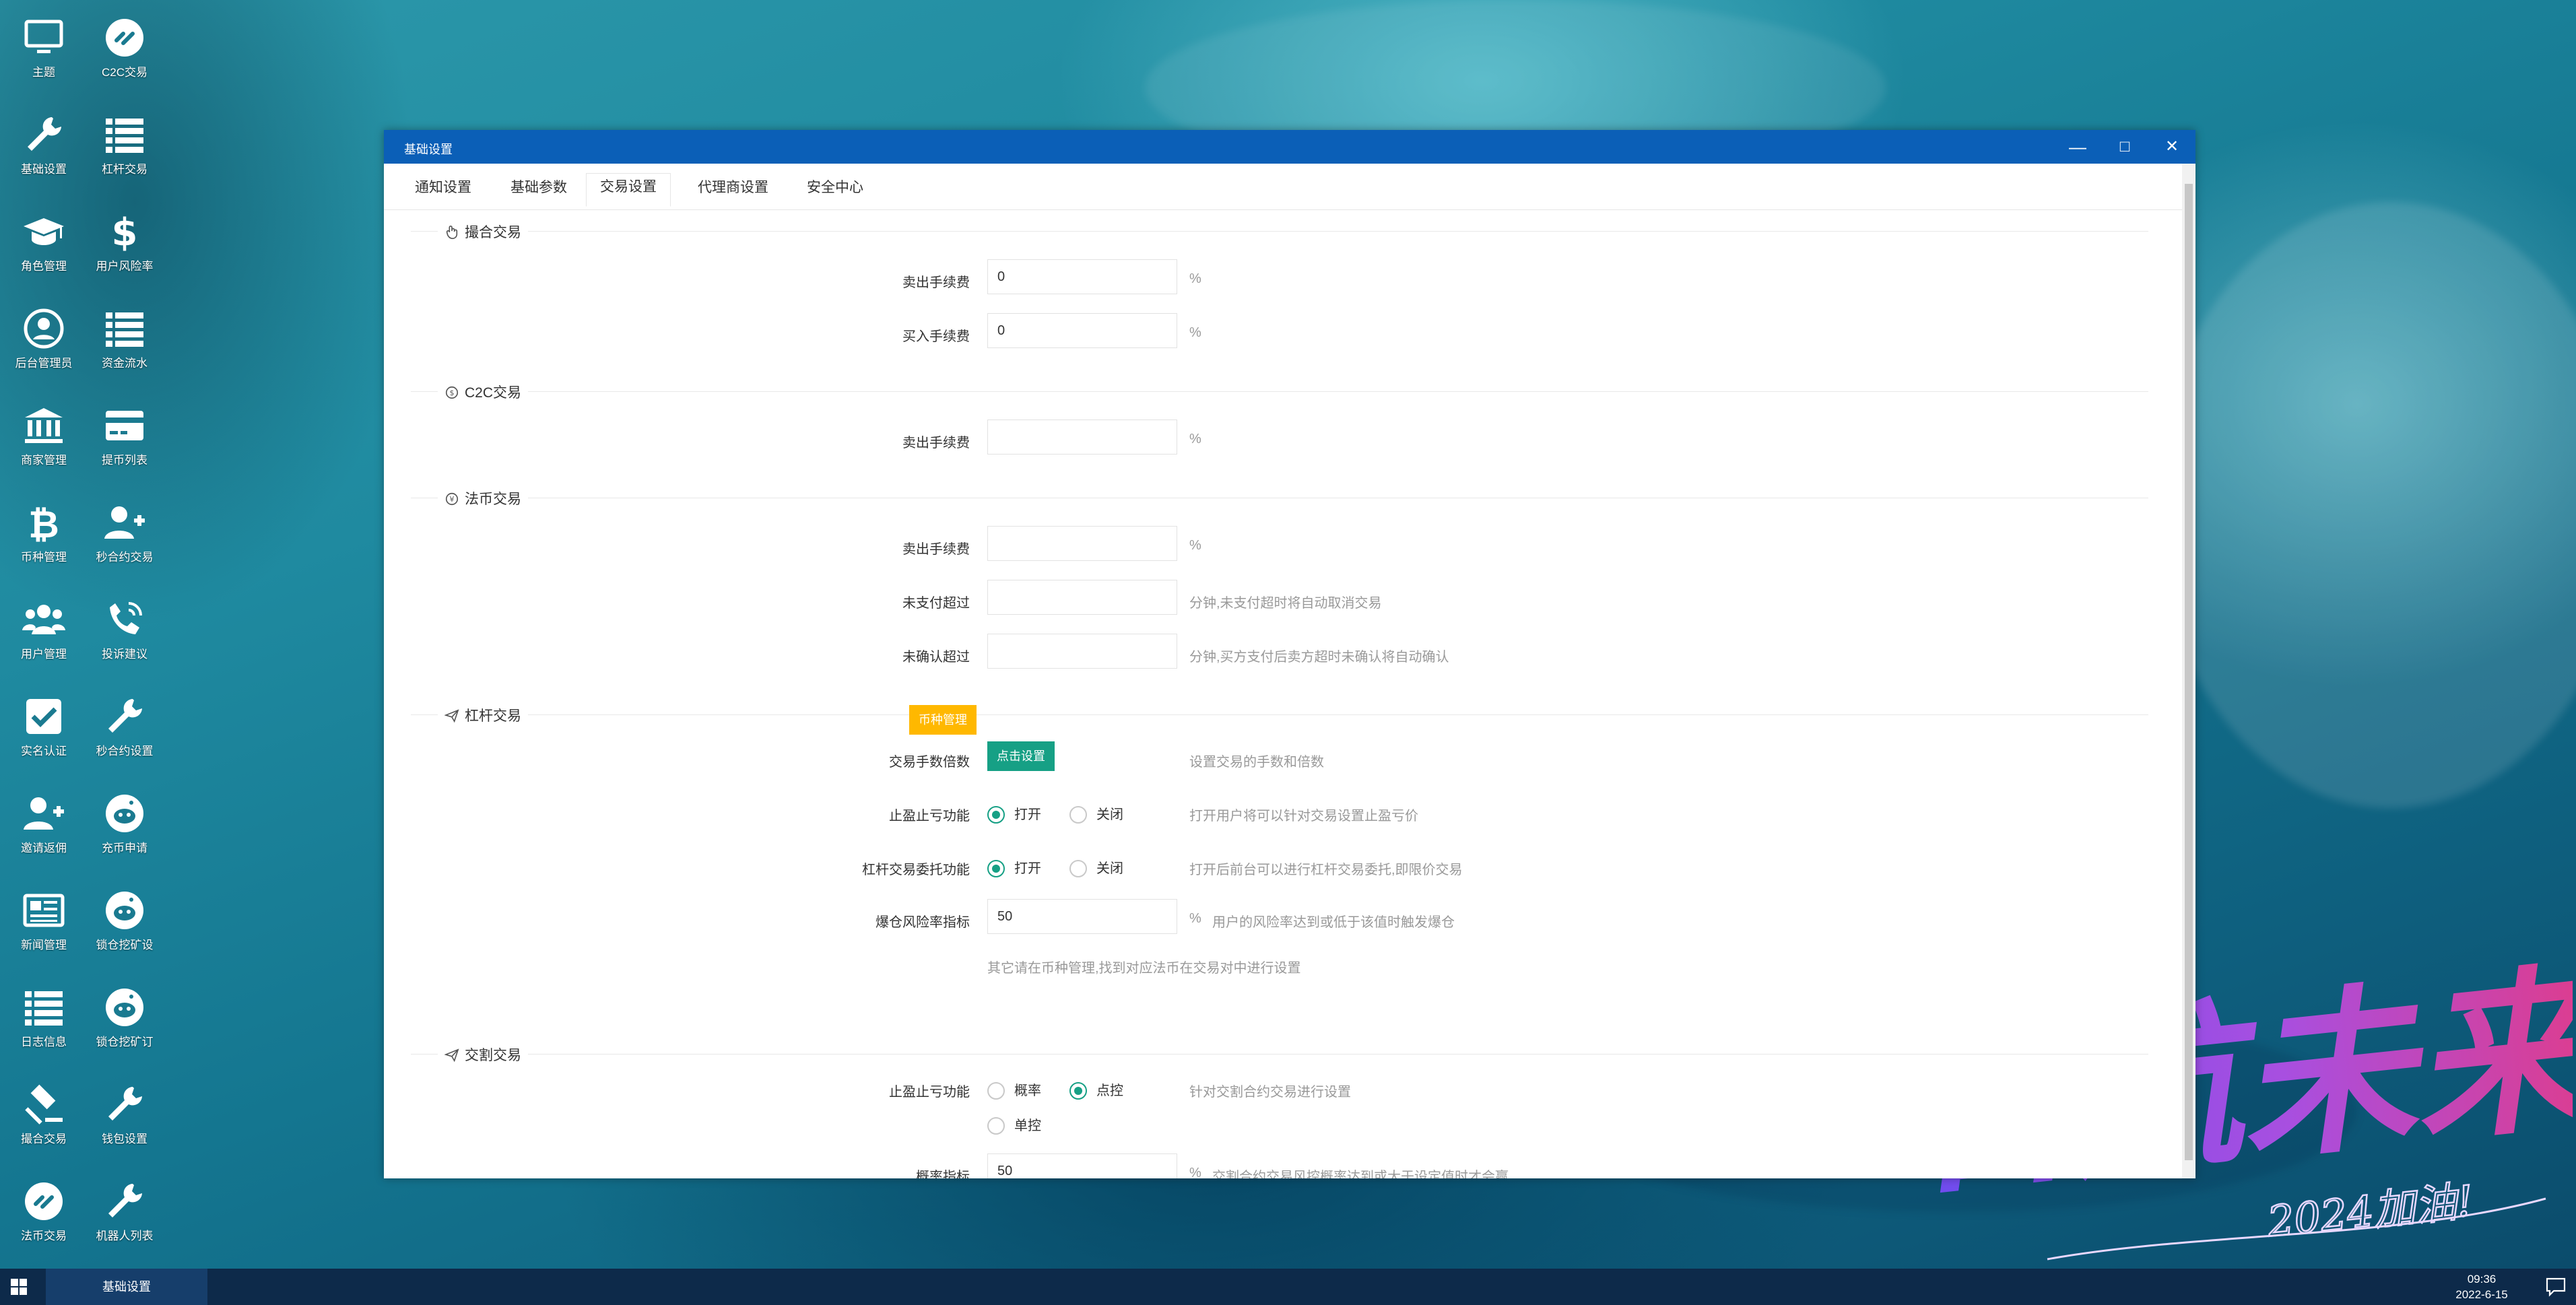 This screenshot has height=1305, width=2576. Describe the element at coordinates (1082, 1165) in the screenshot. I see `delivery-probability-input: 50` at that location.